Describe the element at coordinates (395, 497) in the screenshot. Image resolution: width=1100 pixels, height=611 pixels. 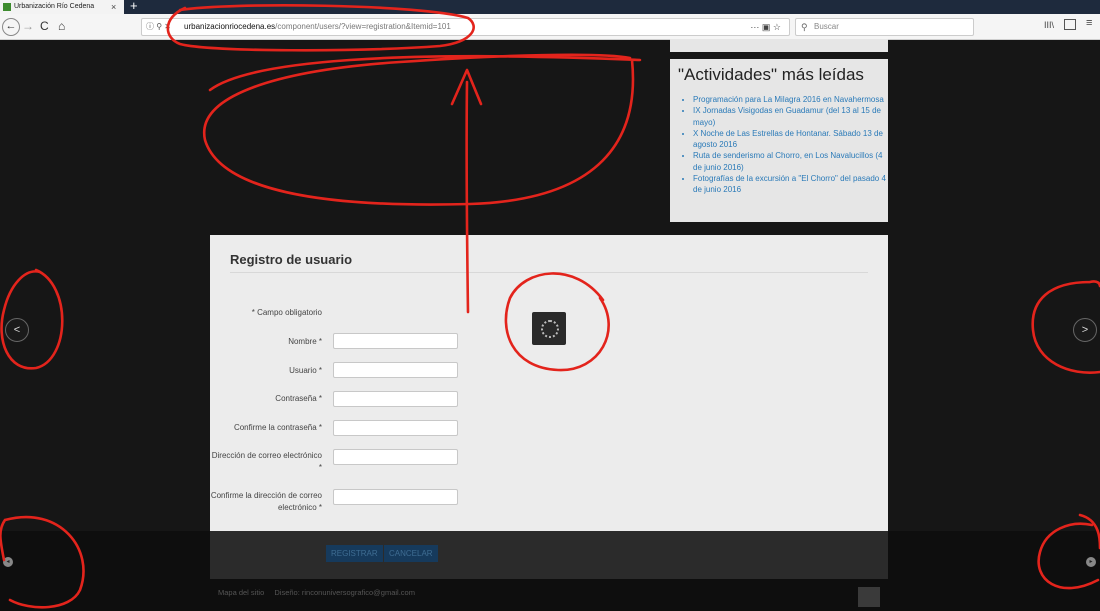
I see `confirm-email-field` at that location.